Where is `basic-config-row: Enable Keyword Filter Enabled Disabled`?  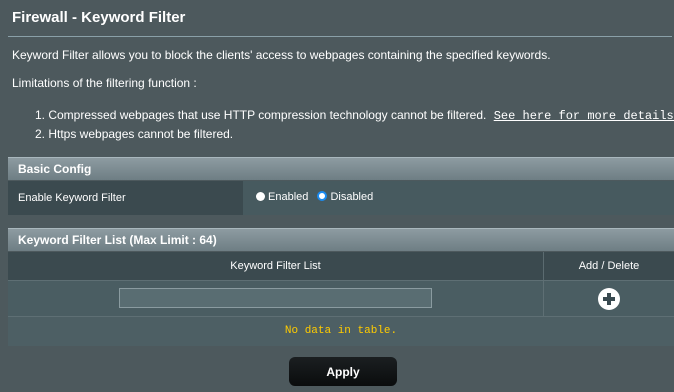 basic-config-row: Enable Keyword Filter Enabled Disabled is located at coordinates (341, 198).